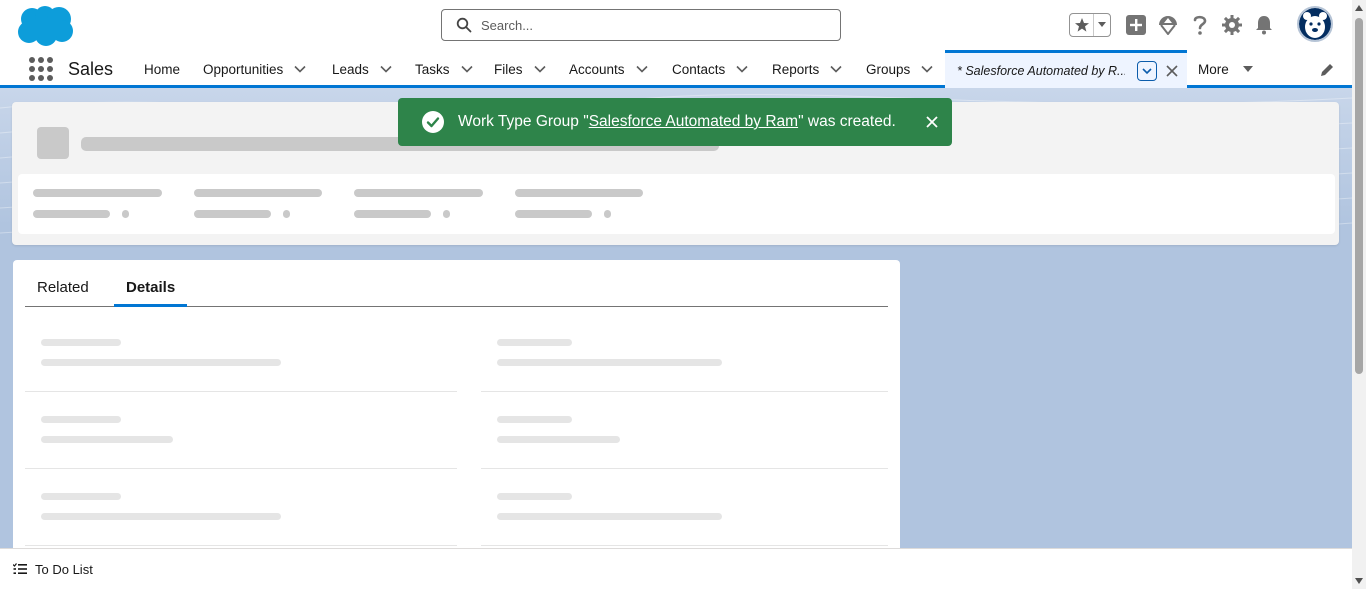 This screenshot has width=1366, height=589. I want to click on nav-item-label: Tasks, so click(432, 69).